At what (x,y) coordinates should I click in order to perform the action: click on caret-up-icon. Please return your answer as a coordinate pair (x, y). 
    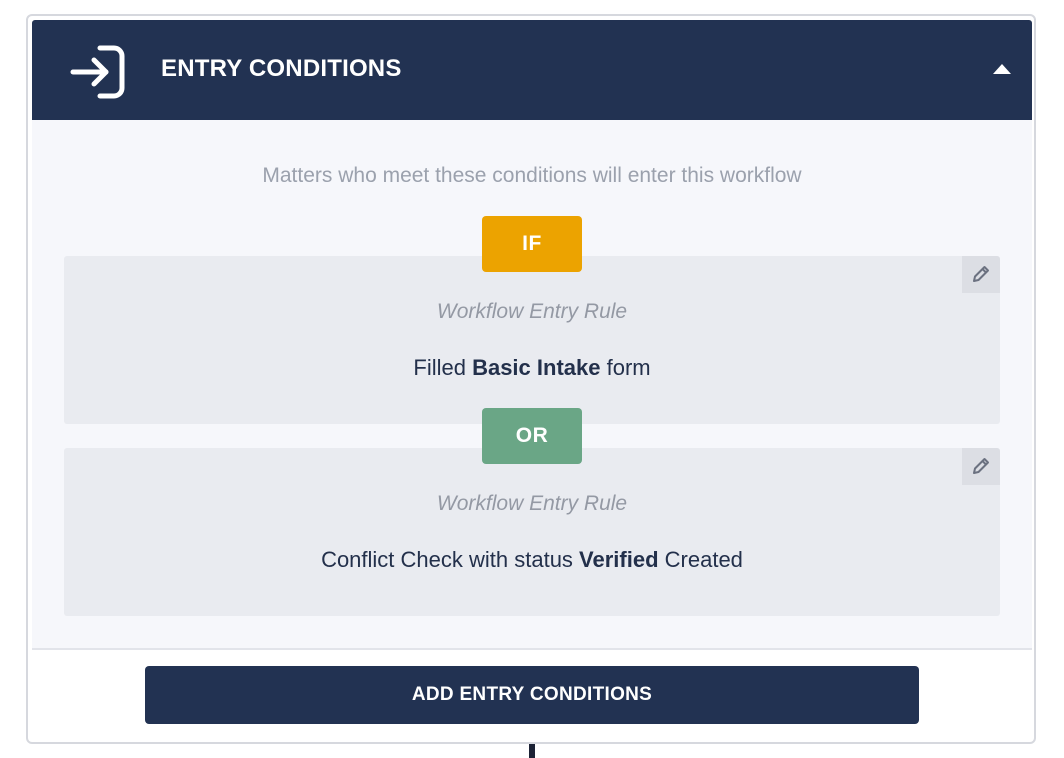
    Looking at the image, I should click on (1002, 69).